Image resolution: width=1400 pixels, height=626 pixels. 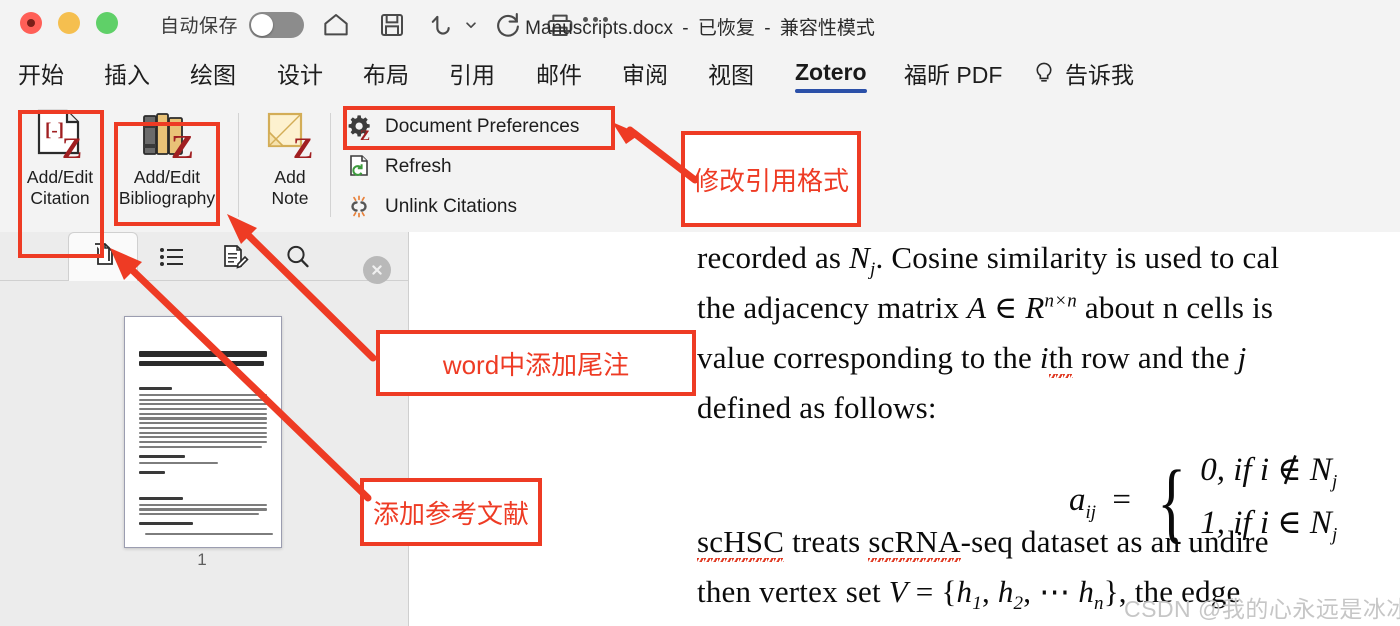 What do you see at coordinates (1018, 604) in the screenshot?
I see `doc-line6-h2-sub: 2` at bounding box center [1018, 604].